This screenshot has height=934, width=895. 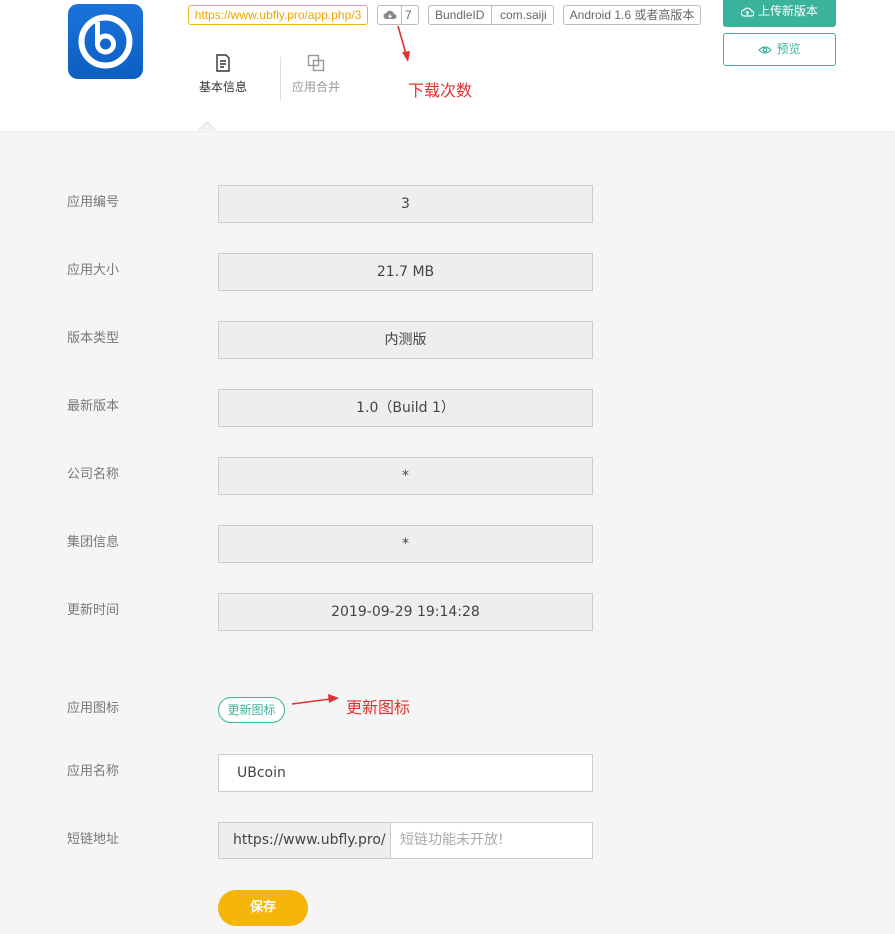 What do you see at coordinates (316, 63) in the screenshot?
I see `copy-icon` at bounding box center [316, 63].